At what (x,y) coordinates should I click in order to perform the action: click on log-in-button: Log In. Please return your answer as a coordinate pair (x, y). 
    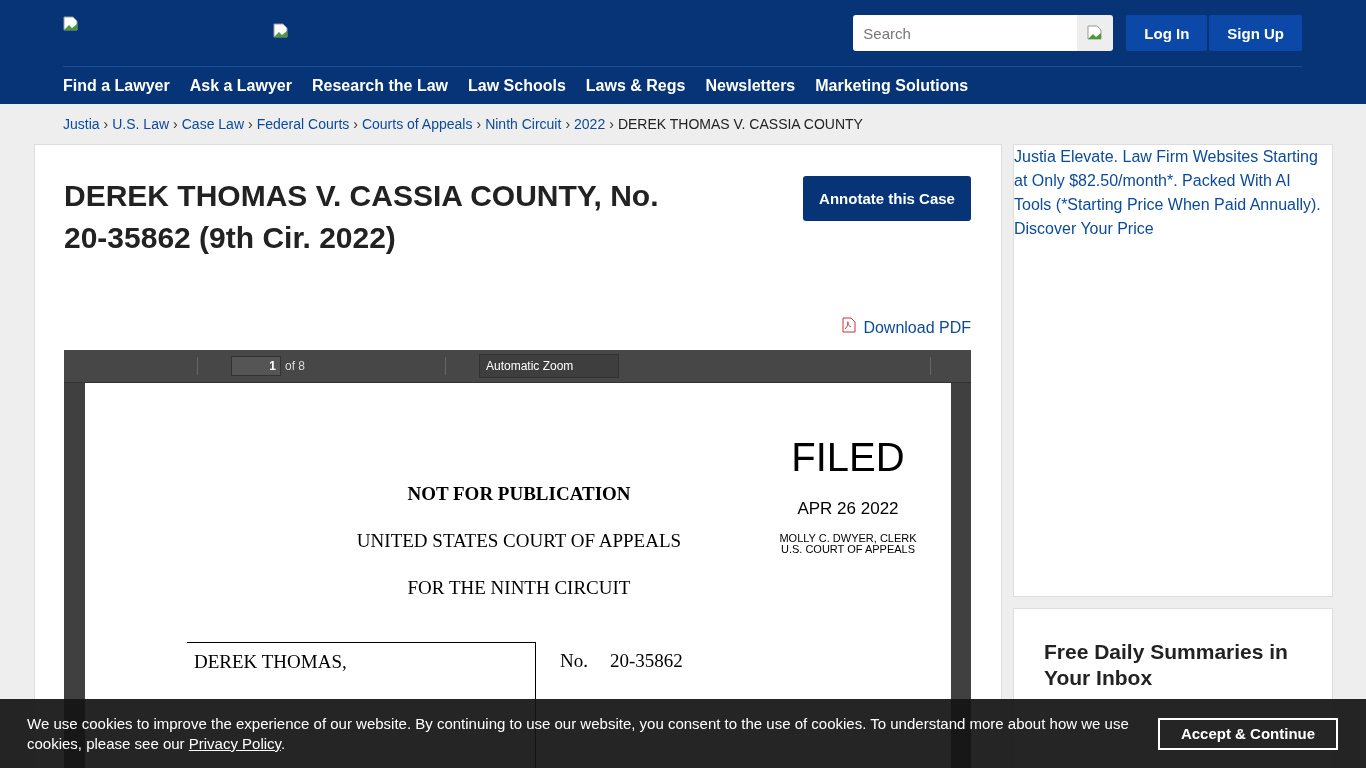
    Looking at the image, I should click on (1167, 33).